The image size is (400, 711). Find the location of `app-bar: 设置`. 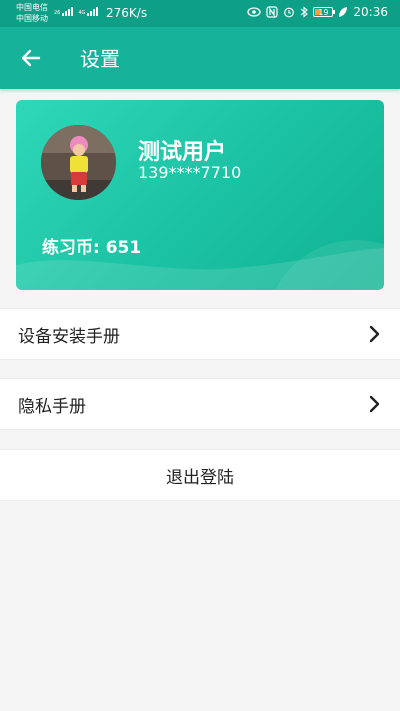

app-bar: 设置 is located at coordinates (200, 58).